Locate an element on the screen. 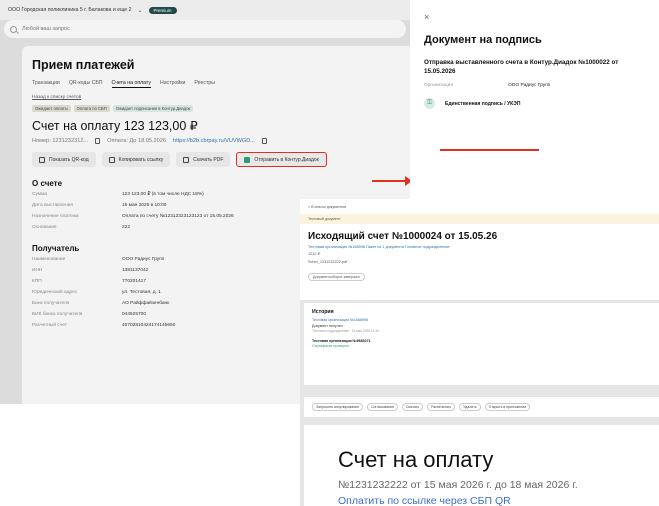  row-value: 123 123,00 ₽ (в том числе НДС 18%) is located at coordinates (163, 194).